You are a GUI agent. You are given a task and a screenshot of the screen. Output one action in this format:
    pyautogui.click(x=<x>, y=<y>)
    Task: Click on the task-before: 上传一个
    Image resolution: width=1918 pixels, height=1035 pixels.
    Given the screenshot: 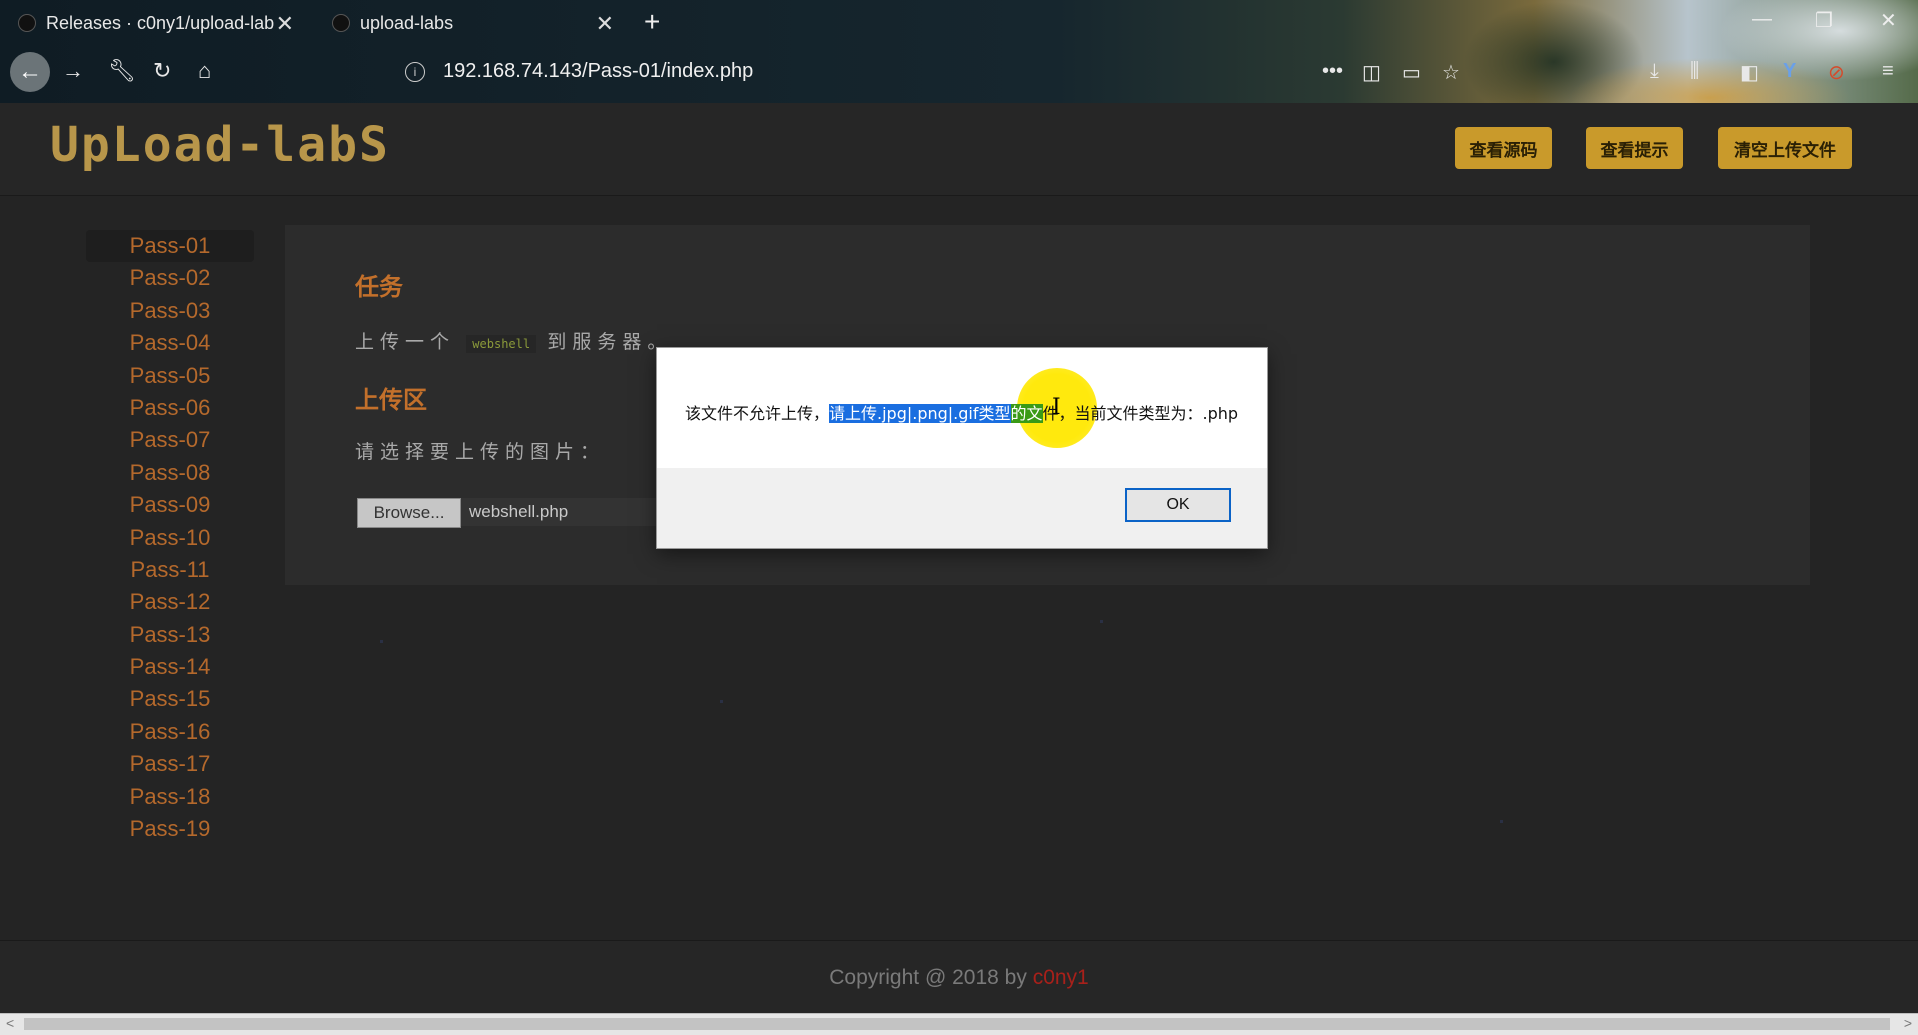 What is the action you would take?
    pyautogui.click(x=405, y=342)
    